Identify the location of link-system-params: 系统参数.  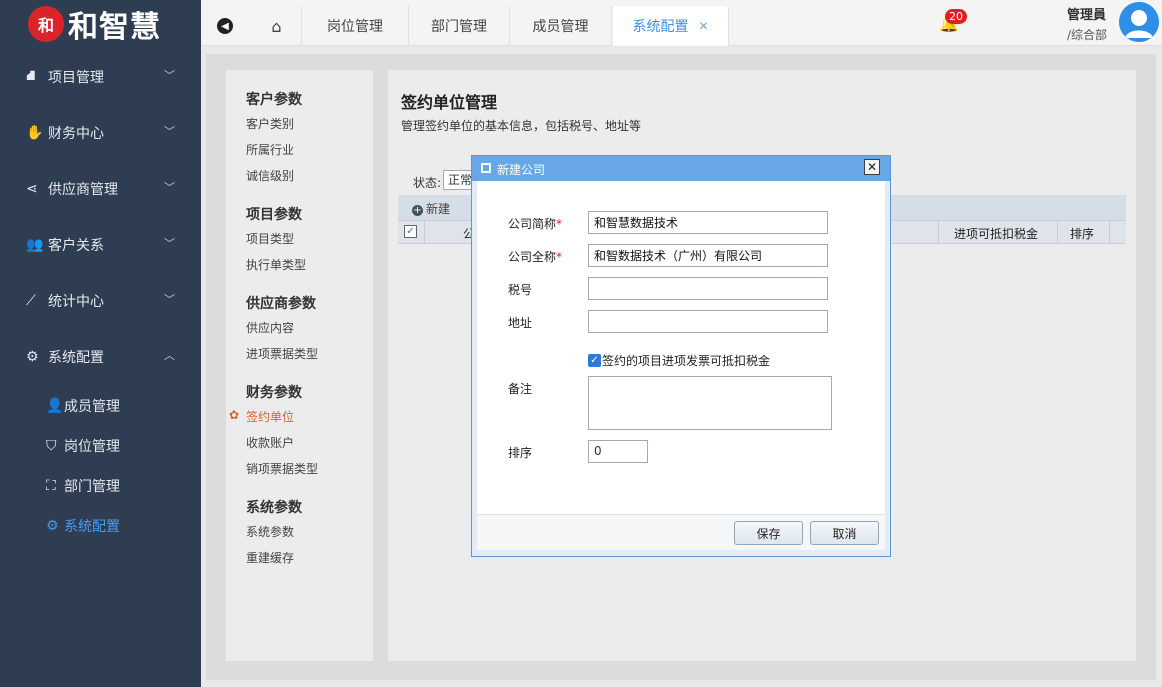
(270, 531).